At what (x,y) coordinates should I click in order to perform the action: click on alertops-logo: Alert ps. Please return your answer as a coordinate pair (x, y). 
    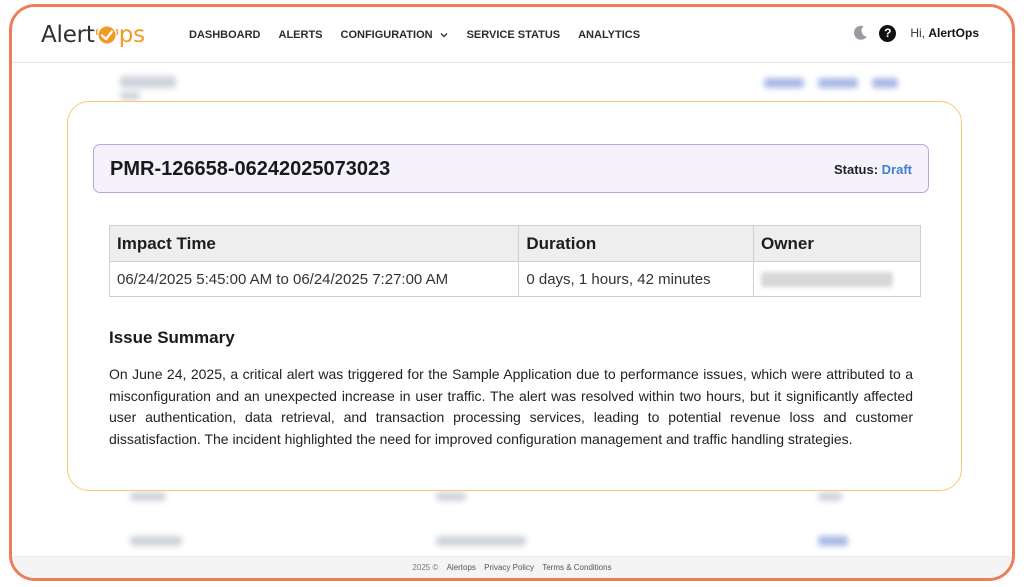
    Looking at the image, I should click on (93, 35).